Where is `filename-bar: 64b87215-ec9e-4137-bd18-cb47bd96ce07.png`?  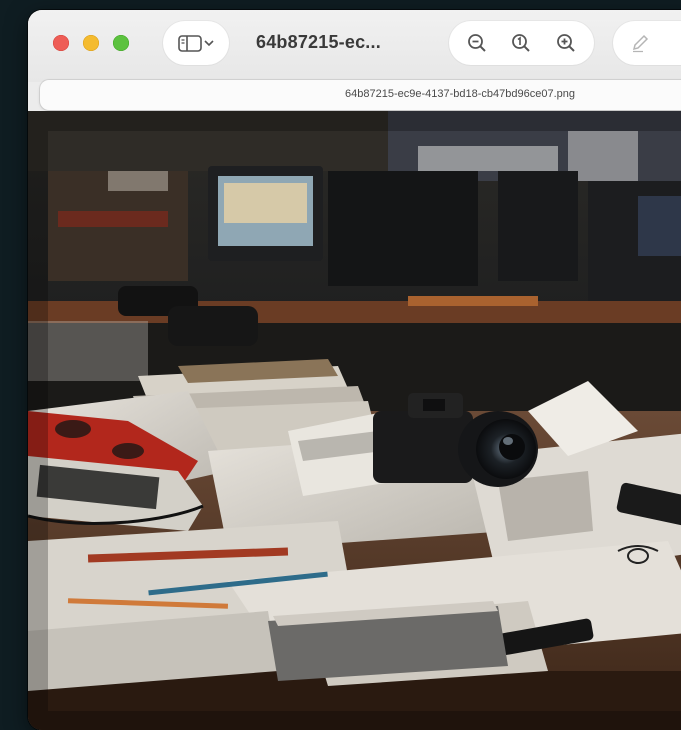 filename-bar: 64b87215-ec9e-4137-bd18-cb47bd96ce07.png is located at coordinates (360, 95).